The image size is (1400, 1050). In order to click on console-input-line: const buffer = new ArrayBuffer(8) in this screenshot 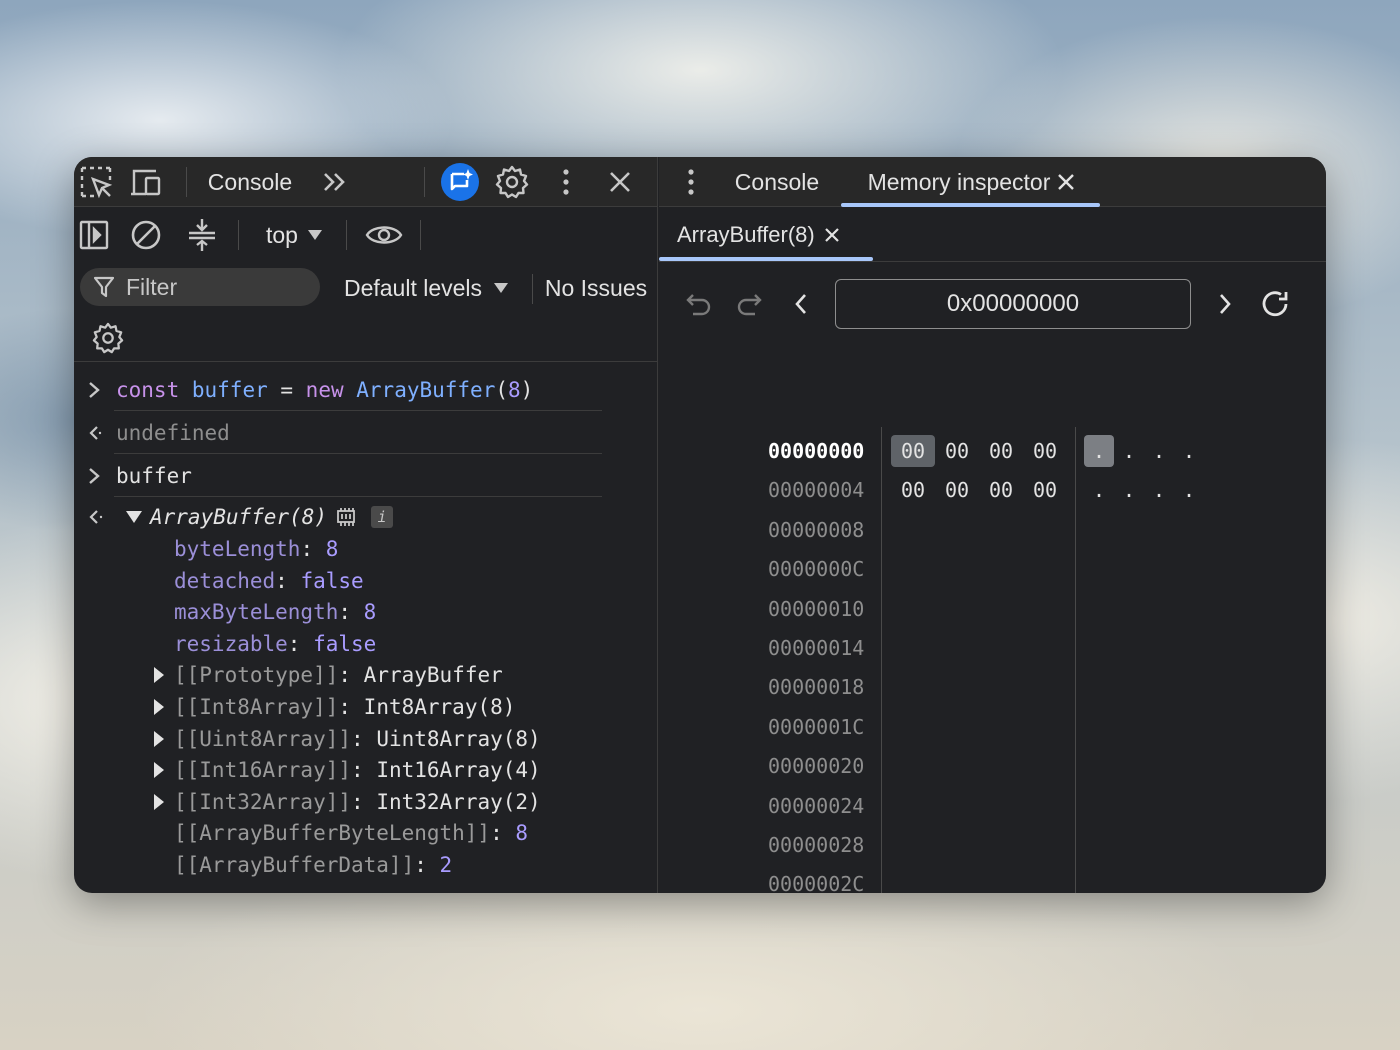, I will do `click(344, 390)`.